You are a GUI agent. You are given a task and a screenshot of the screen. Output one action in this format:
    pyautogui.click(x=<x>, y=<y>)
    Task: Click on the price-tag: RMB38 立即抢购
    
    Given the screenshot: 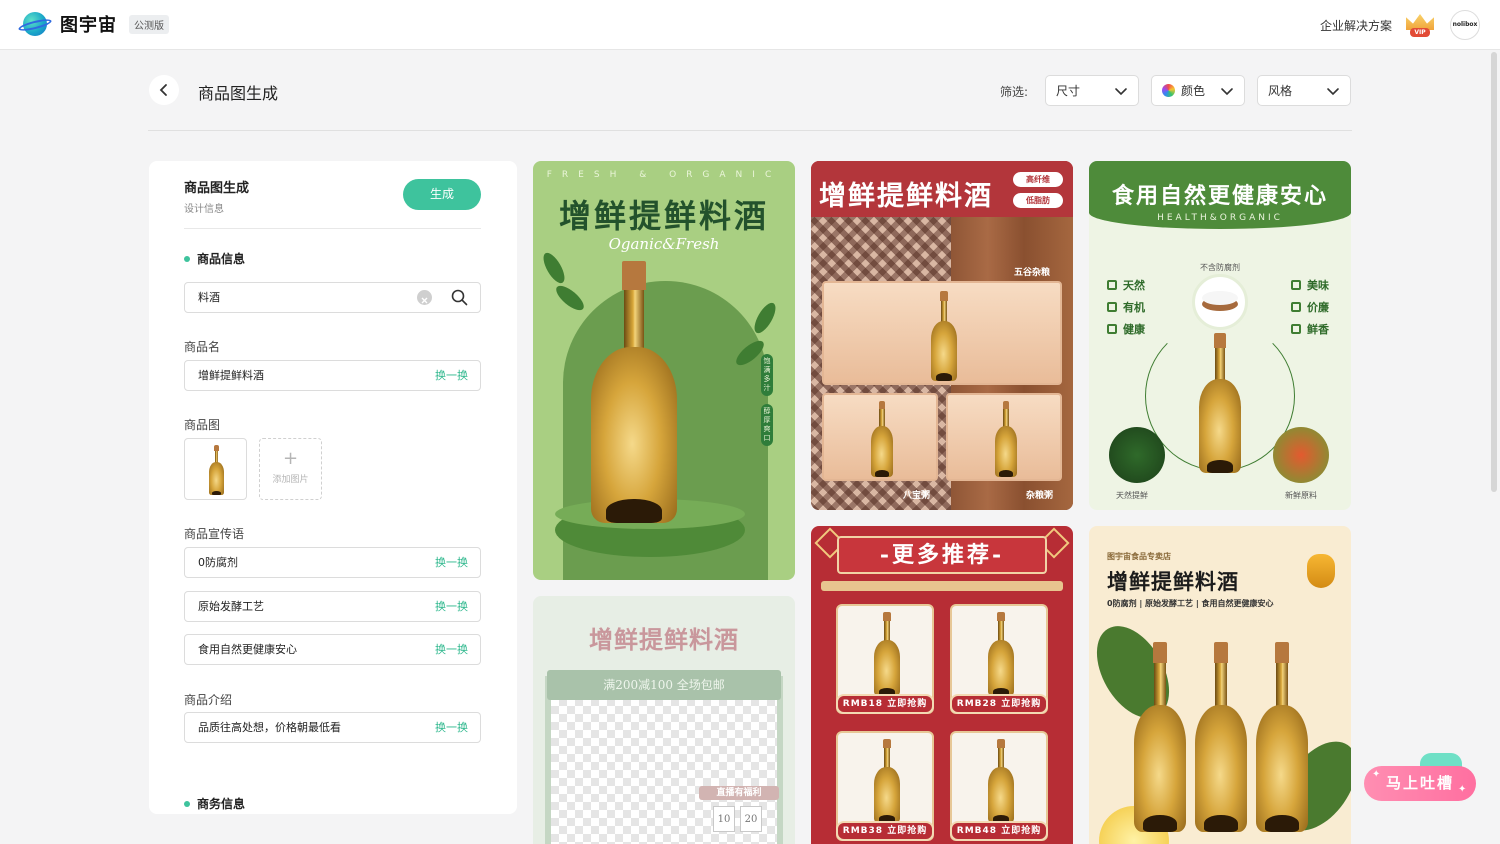 What is the action you would take?
    pyautogui.click(x=885, y=831)
    